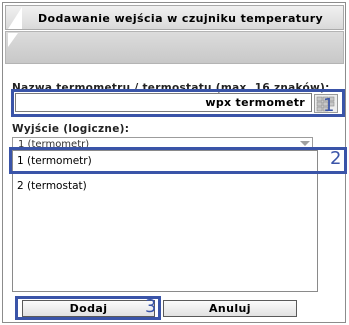 This screenshot has height=325, width=349. I want to click on toolbar-band, so click(174, 47).